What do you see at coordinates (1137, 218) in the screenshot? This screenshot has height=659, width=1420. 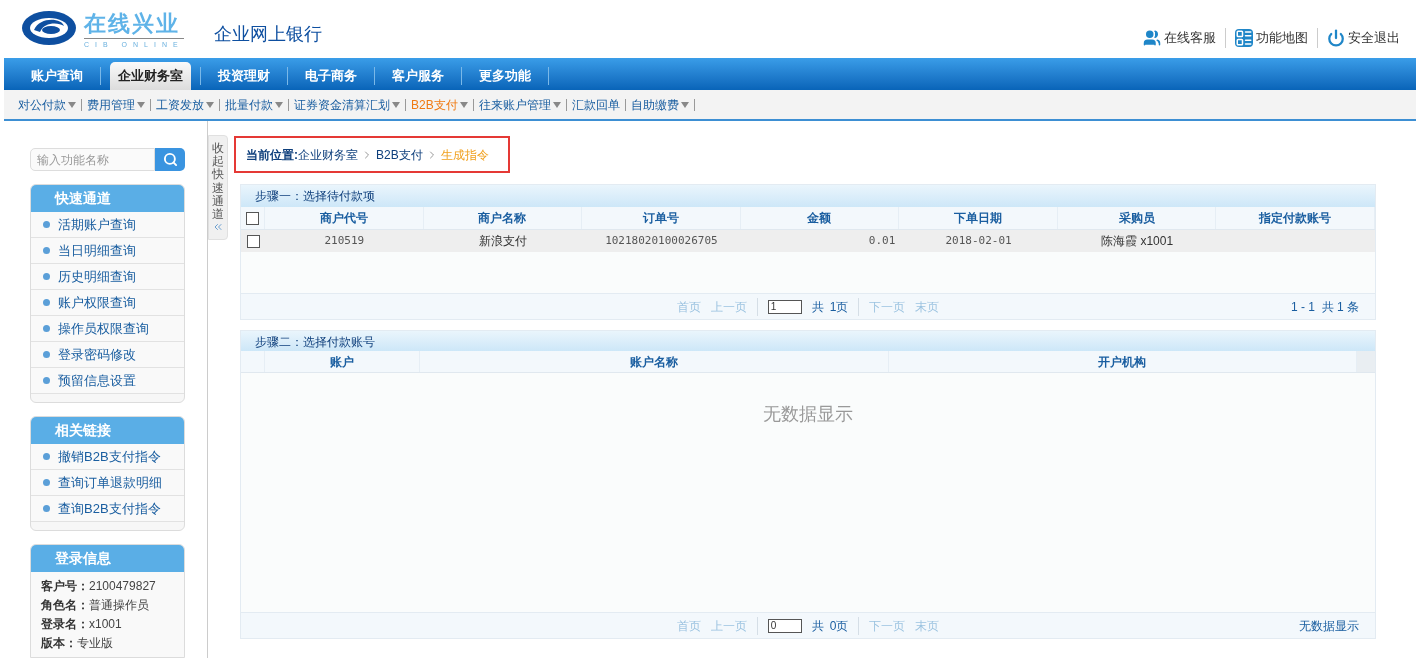 I see `column-header: 采购员` at bounding box center [1137, 218].